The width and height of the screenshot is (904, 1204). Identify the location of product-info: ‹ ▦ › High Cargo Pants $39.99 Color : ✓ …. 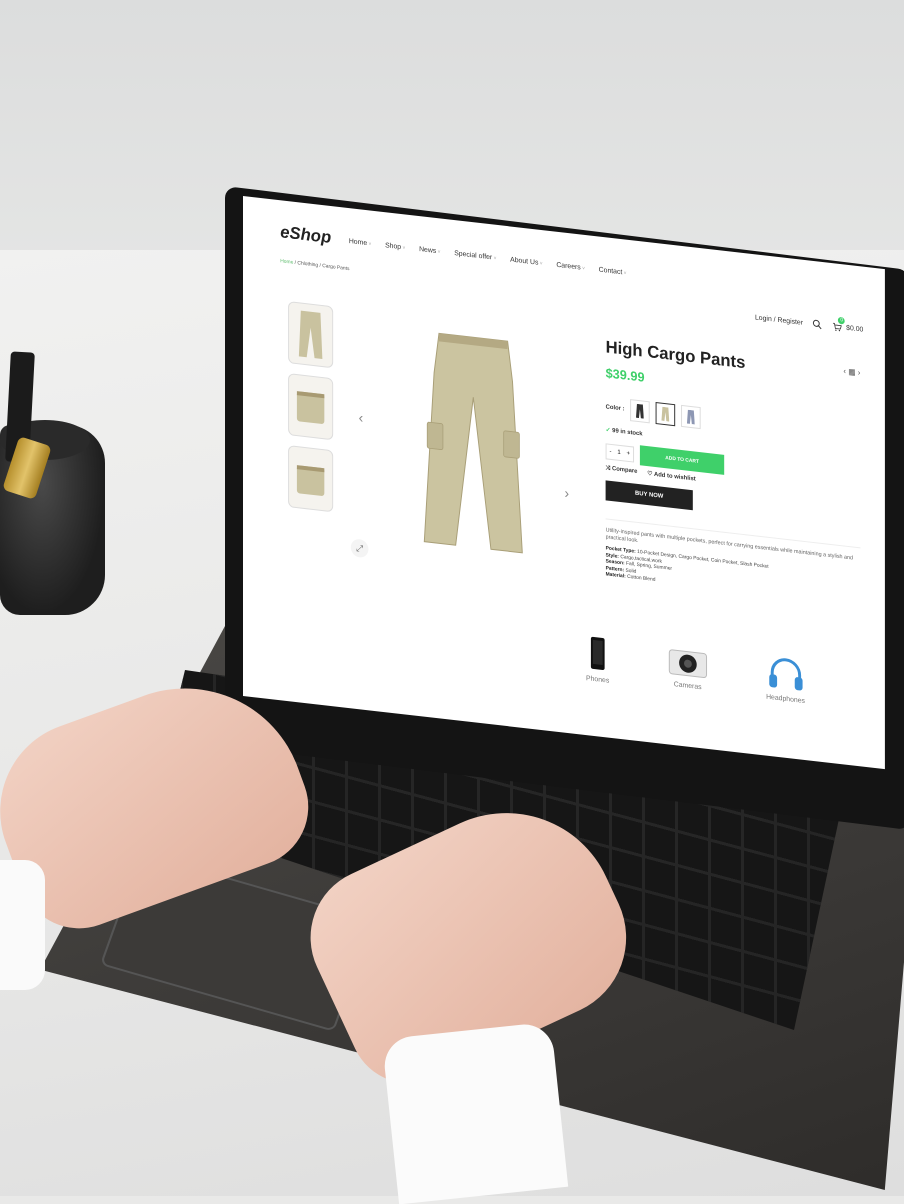
(733, 472).